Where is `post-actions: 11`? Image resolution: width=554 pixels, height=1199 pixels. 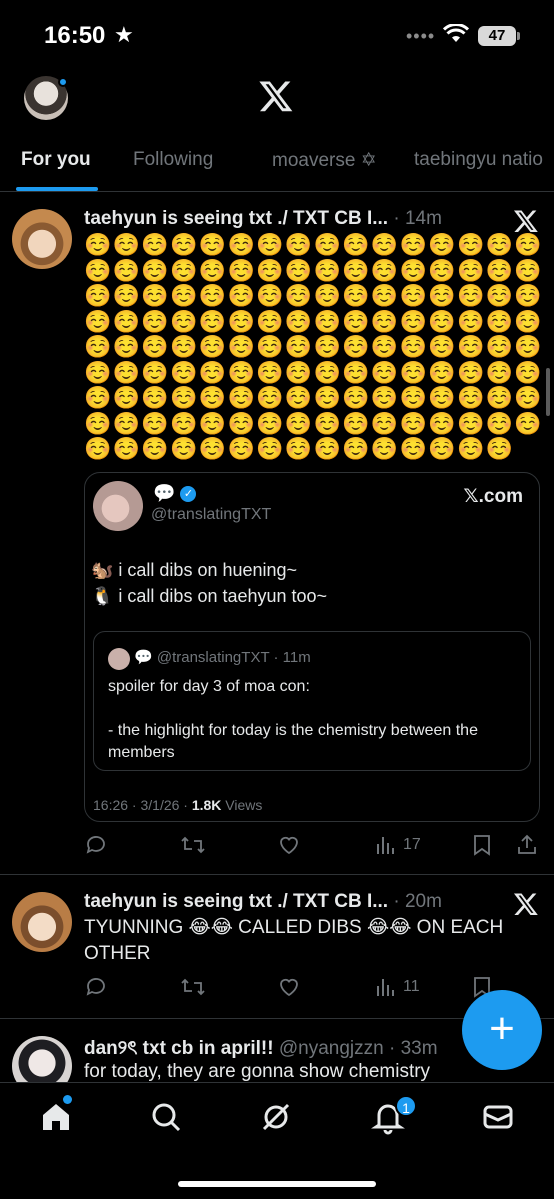 post-actions: 11 is located at coordinates (312, 987).